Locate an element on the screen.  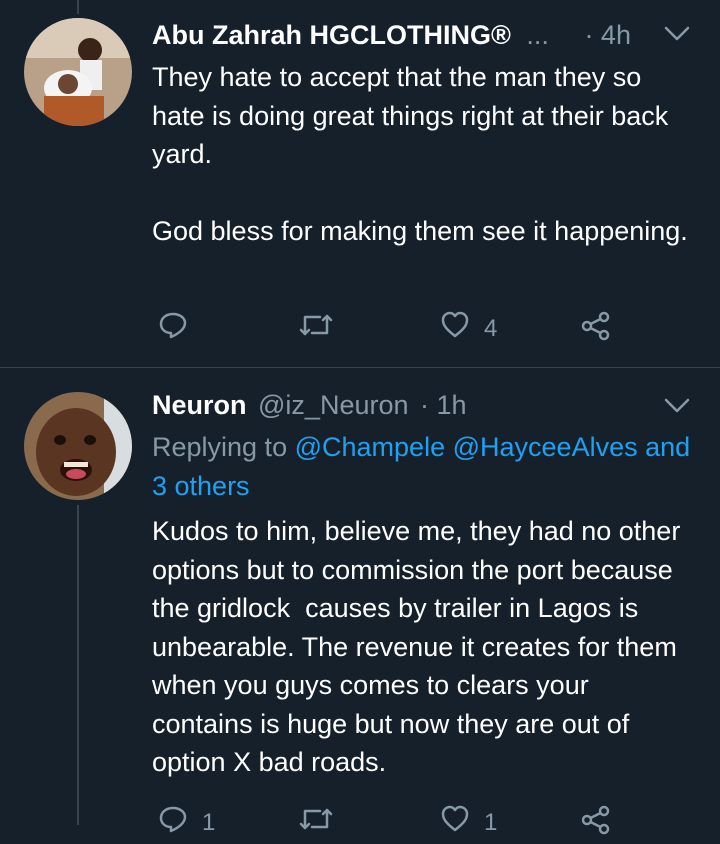
like-button: 1 is located at coordinates (468, 822).